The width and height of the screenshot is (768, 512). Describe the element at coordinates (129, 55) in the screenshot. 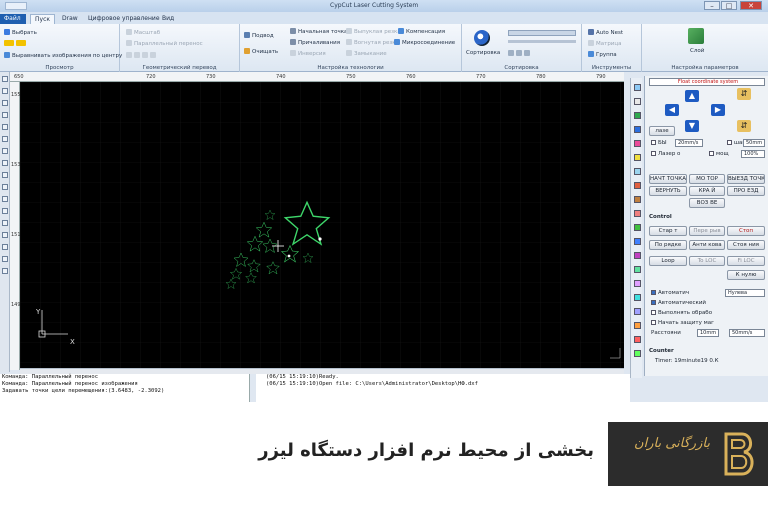

I see `rotate-icon` at that location.